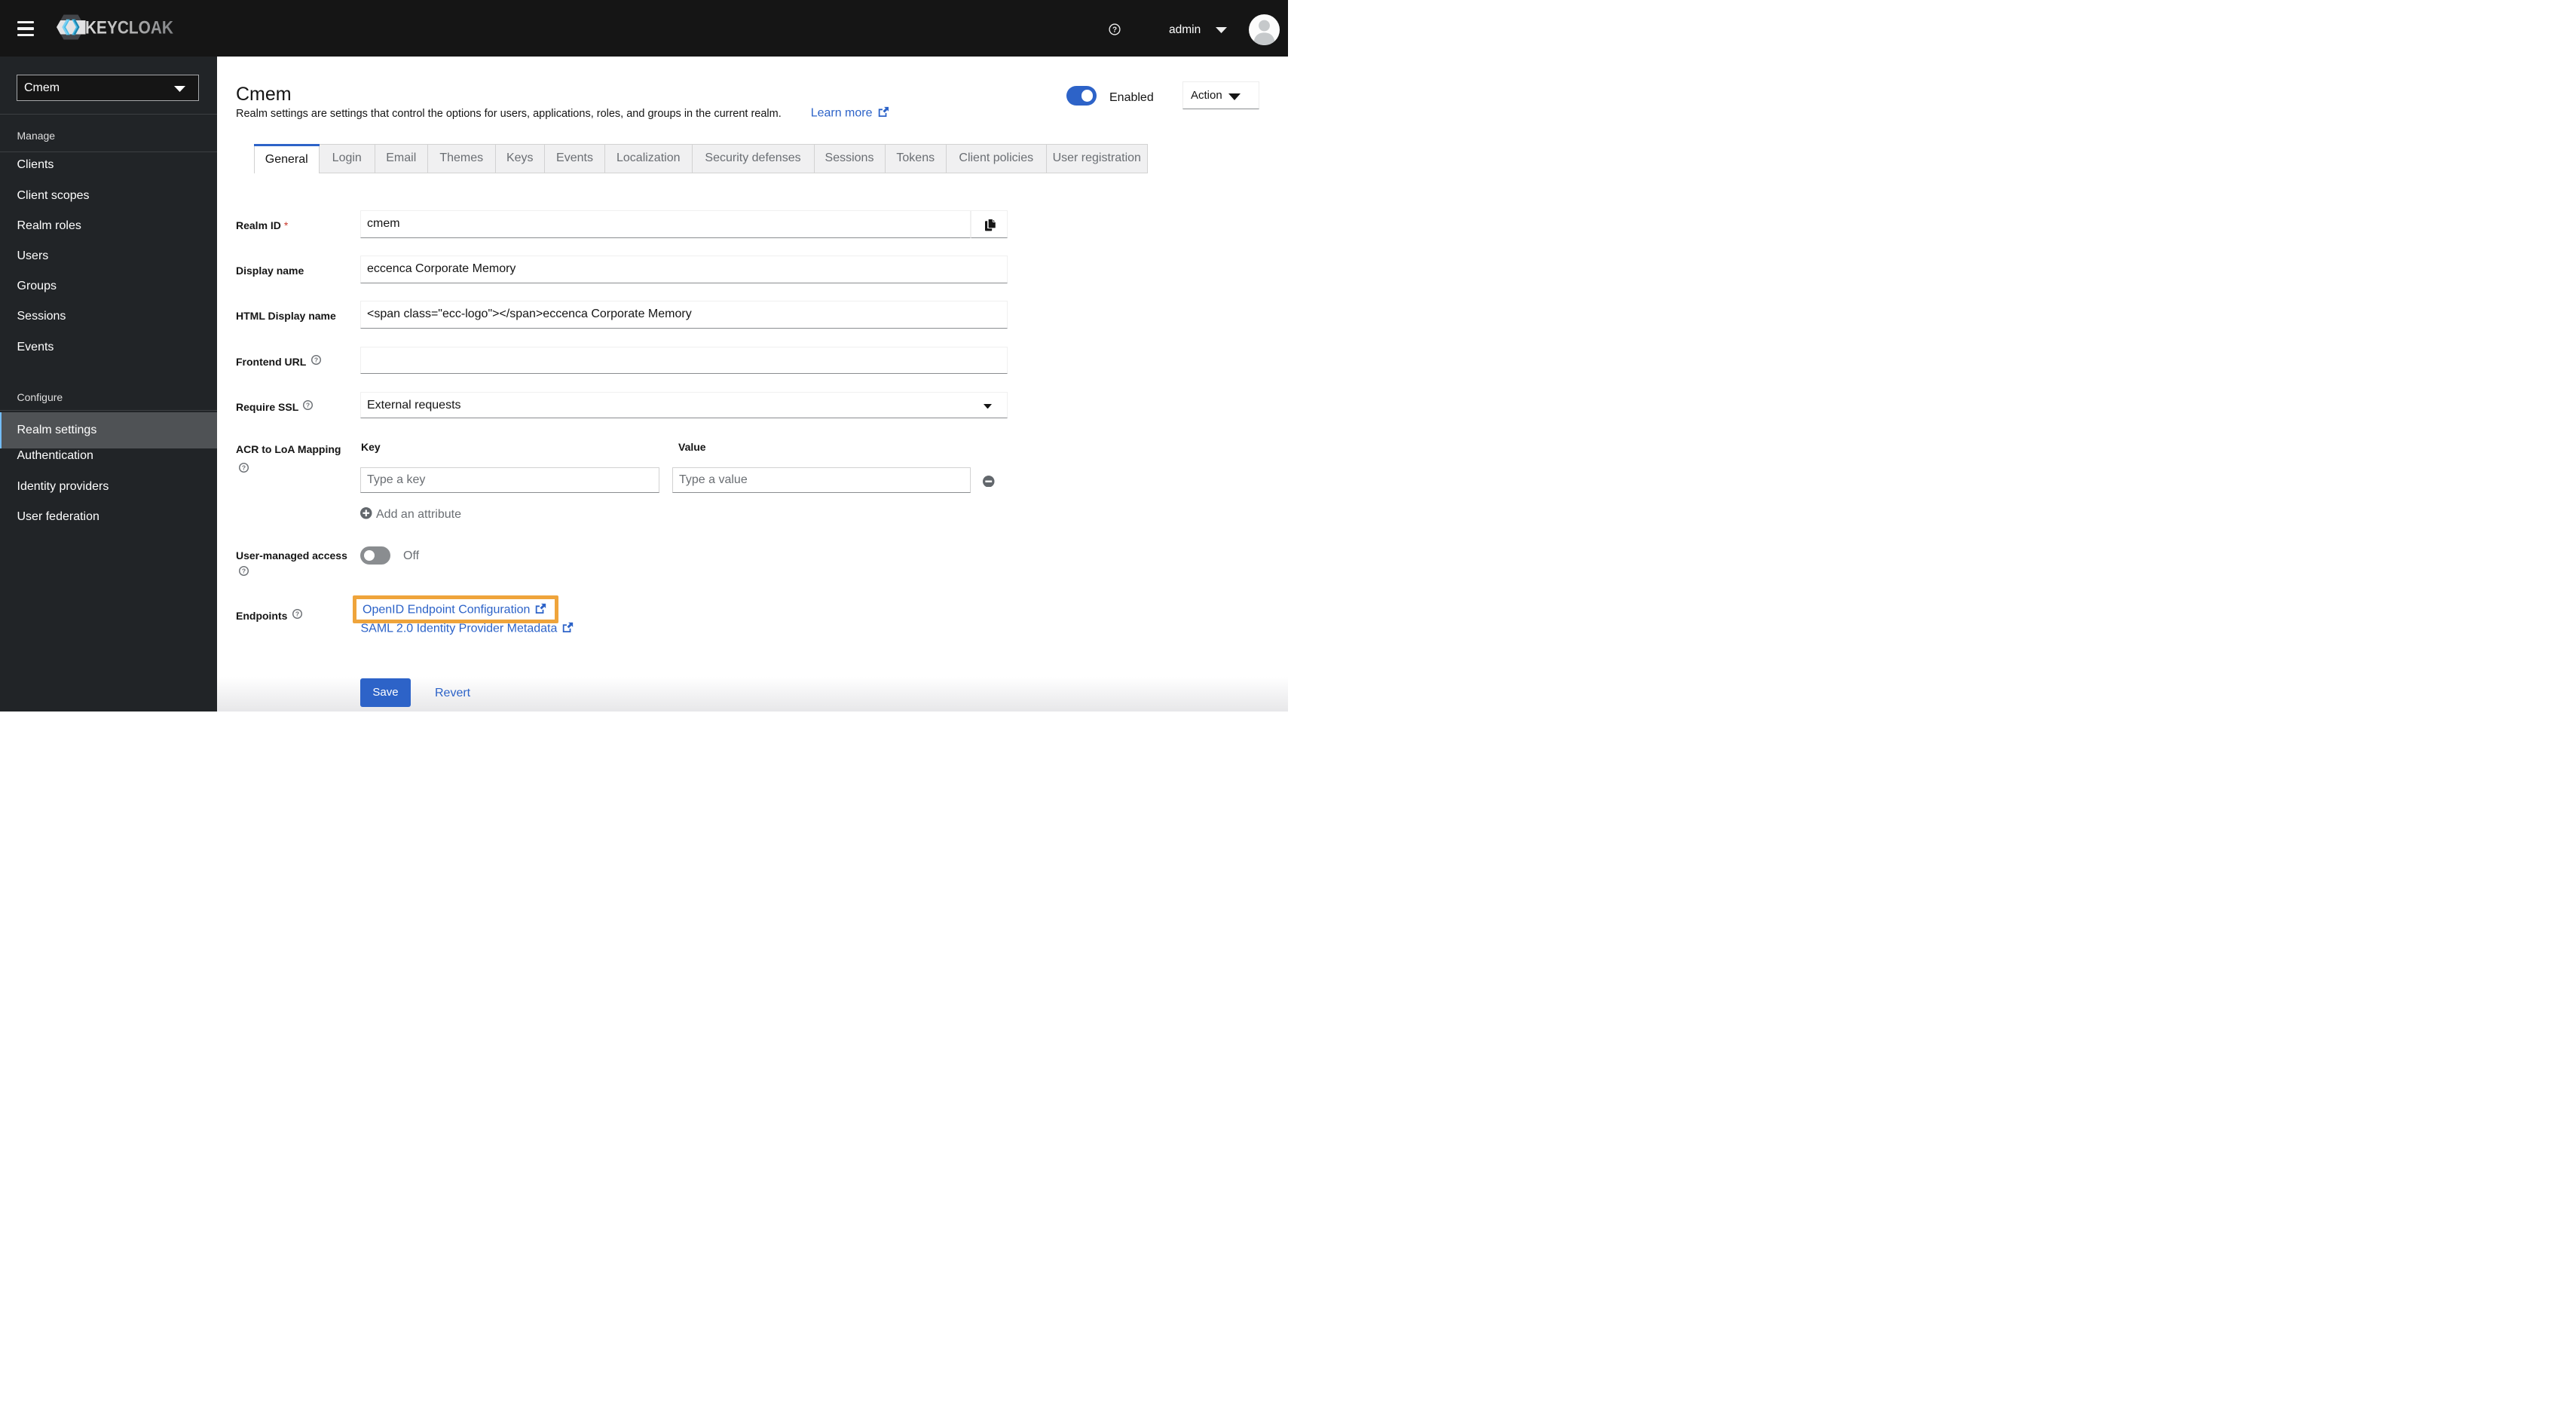  Describe the element at coordinates (129, 28) in the screenshot. I see `svg-text: KEYCLOAK` at that location.